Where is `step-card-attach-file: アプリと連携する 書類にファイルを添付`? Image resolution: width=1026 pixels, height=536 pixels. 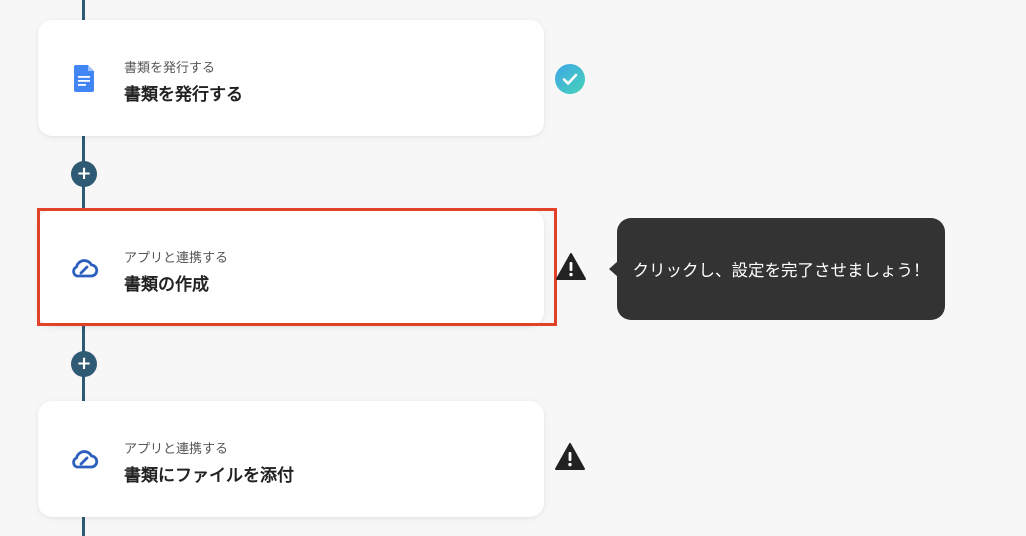 step-card-attach-file: アプリと連携する 書類にファイルを添付 is located at coordinates (291, 459).